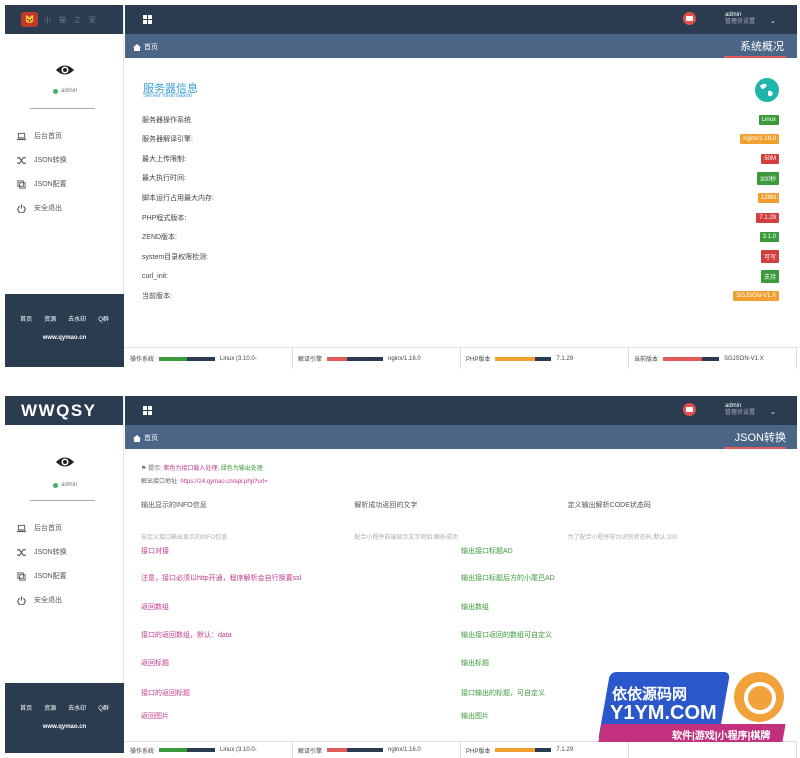 Image resolution: width=800 pixels, height=758 pixels. I want to click on info-label: PHP程式版本:, so click(164, 218).